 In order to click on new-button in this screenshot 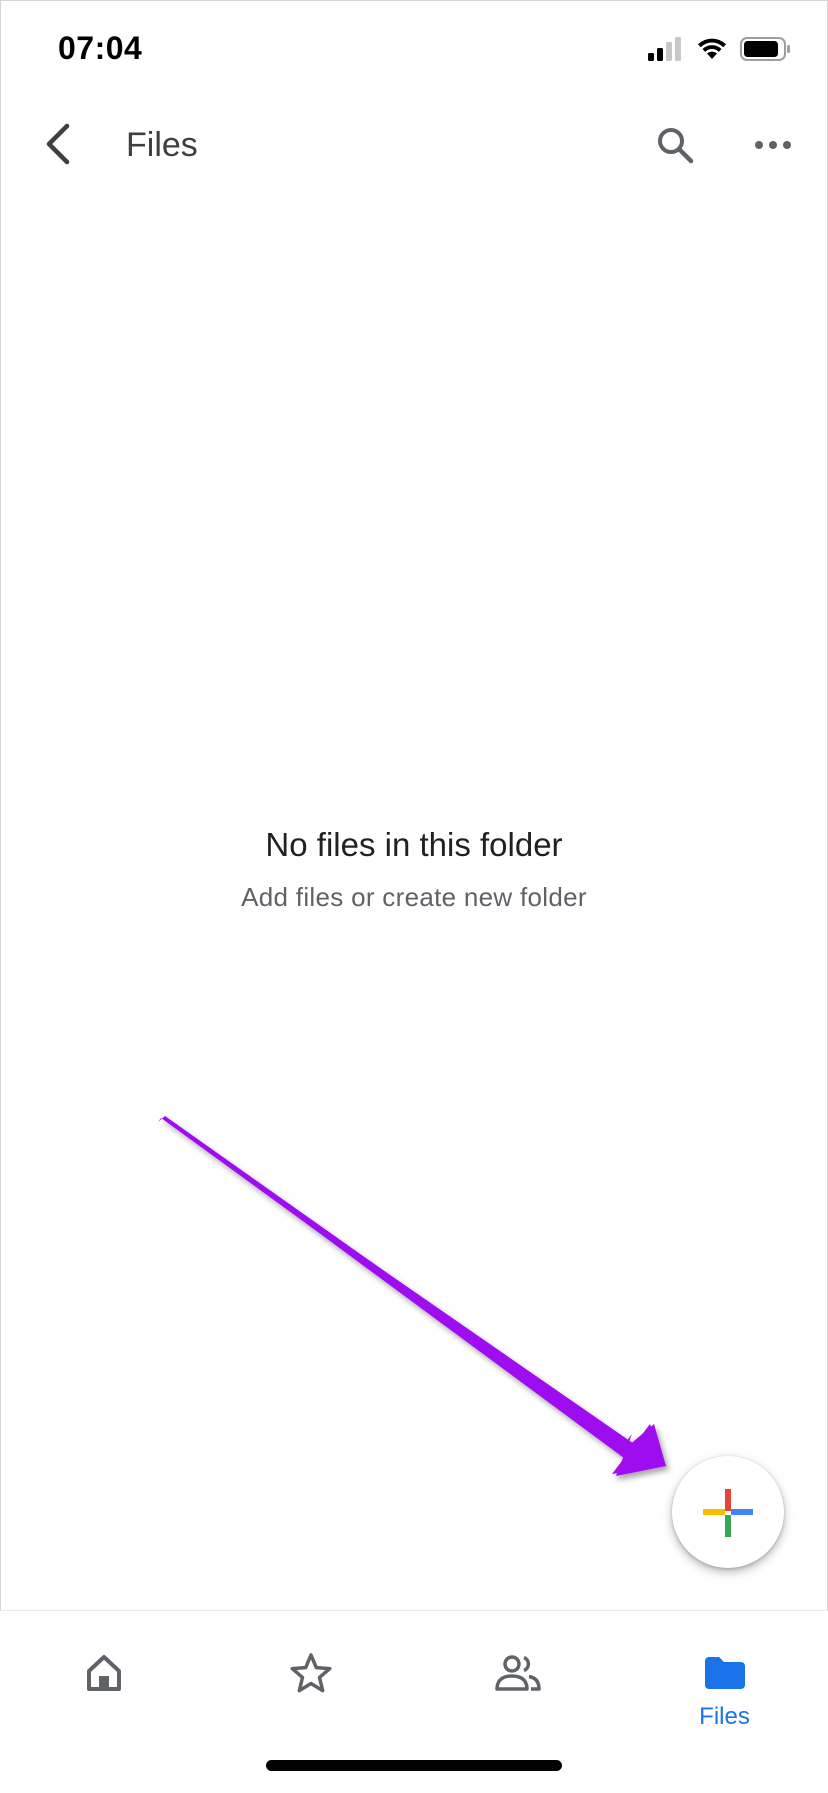, I will do `click(728, 1512)`.